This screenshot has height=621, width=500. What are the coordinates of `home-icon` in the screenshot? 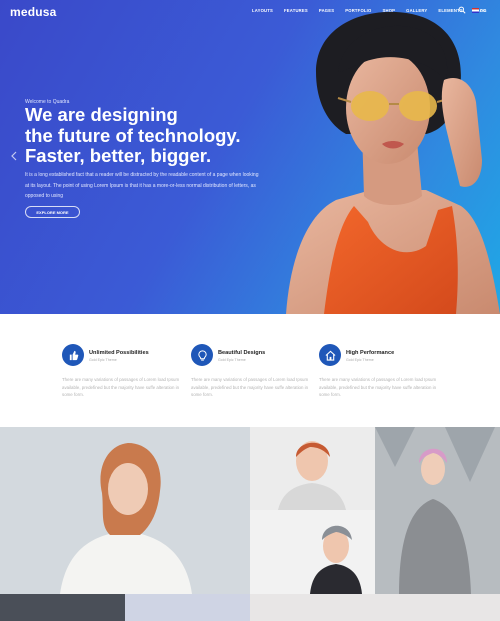 It's located at (330, 355).